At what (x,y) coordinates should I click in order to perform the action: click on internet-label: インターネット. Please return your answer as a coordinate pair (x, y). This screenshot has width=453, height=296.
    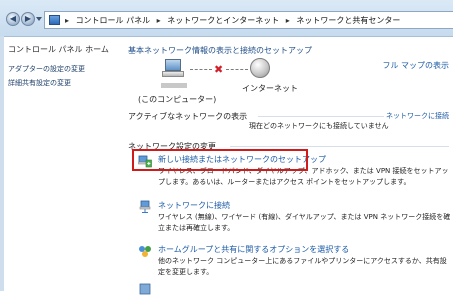
    Looking at the image, I should click on (270, 88).